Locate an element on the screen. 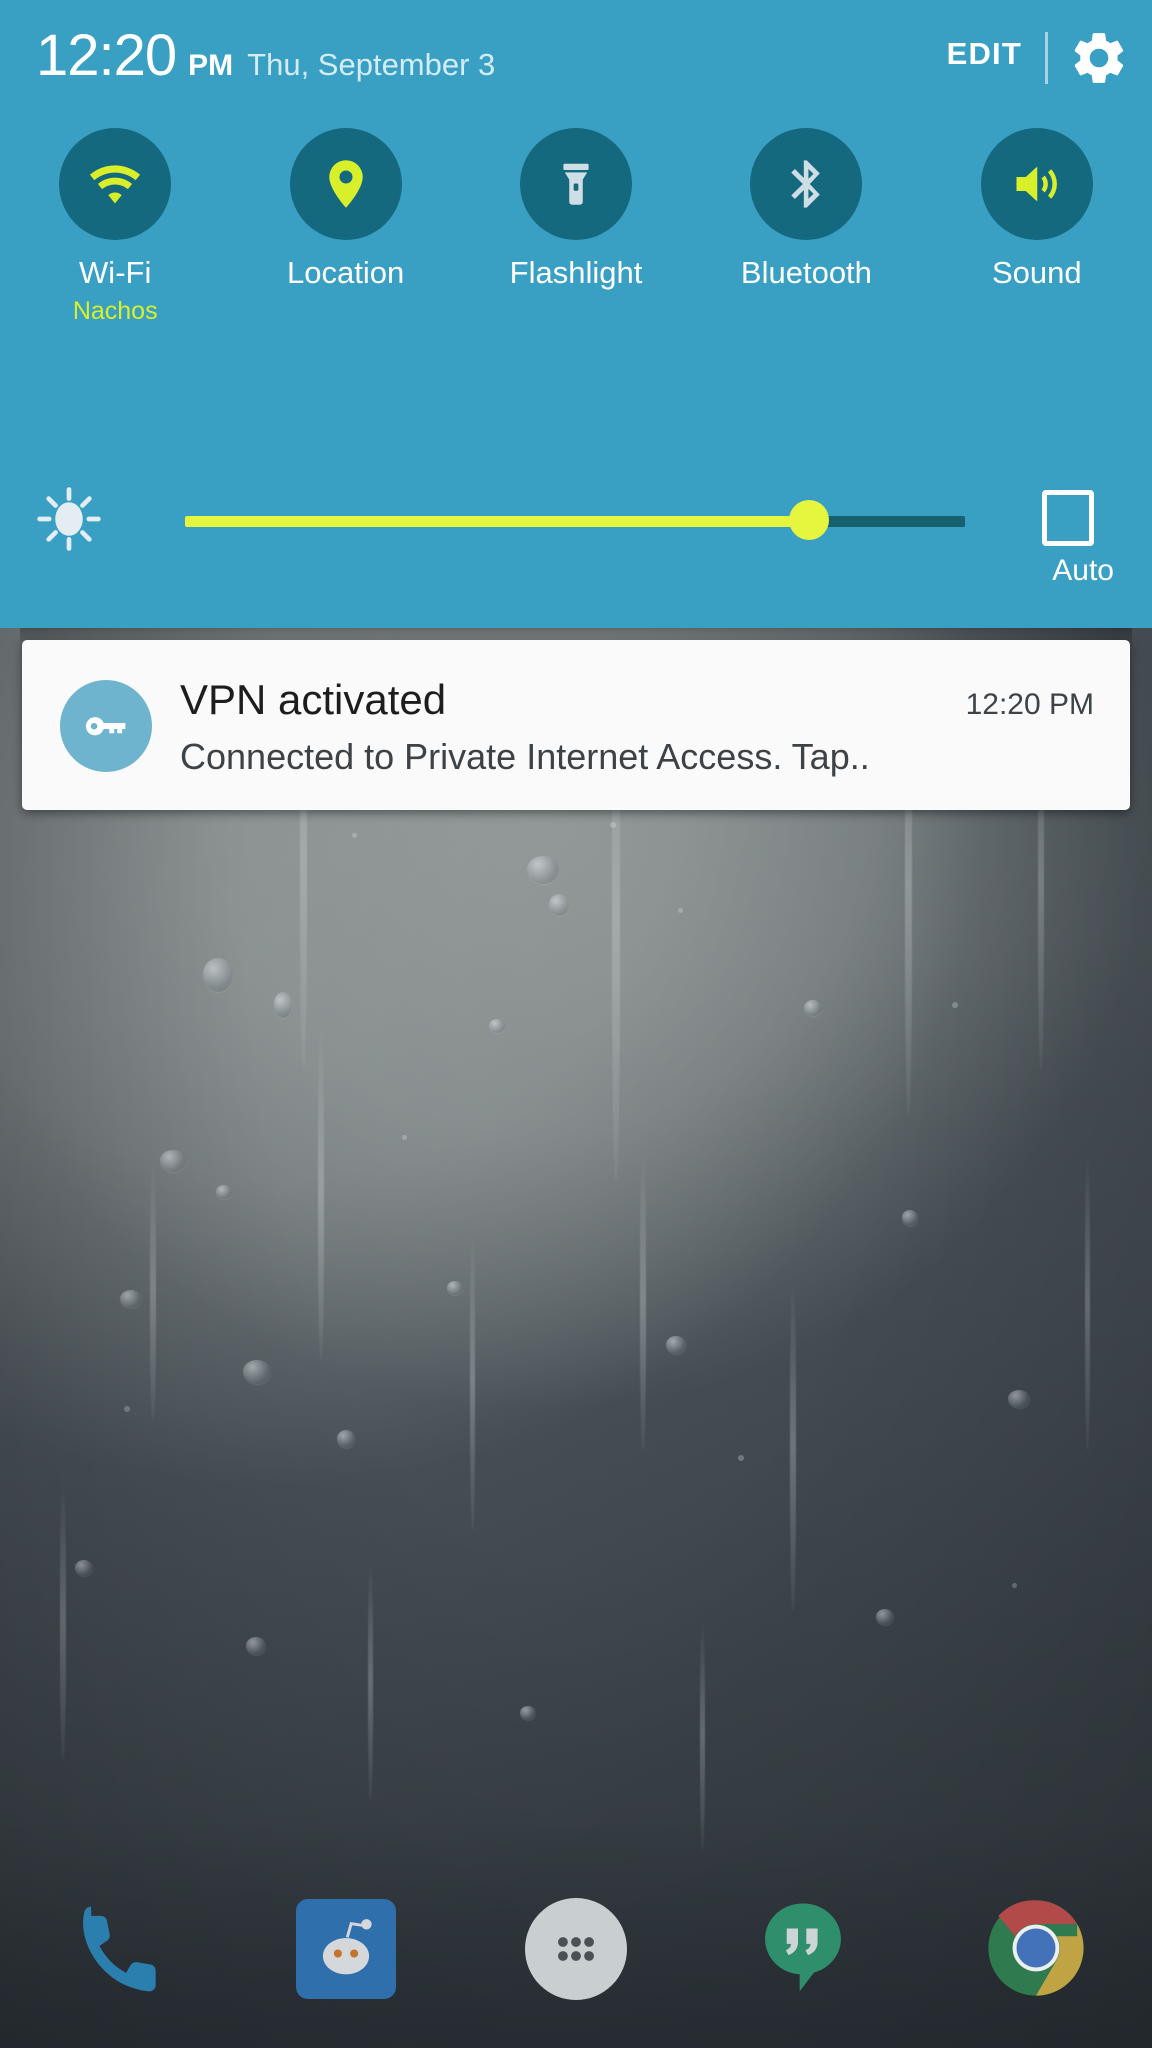 The height and width of the screenshot is (2048, 1152). dock-item-reddit is located at coordinates (345, 1949).